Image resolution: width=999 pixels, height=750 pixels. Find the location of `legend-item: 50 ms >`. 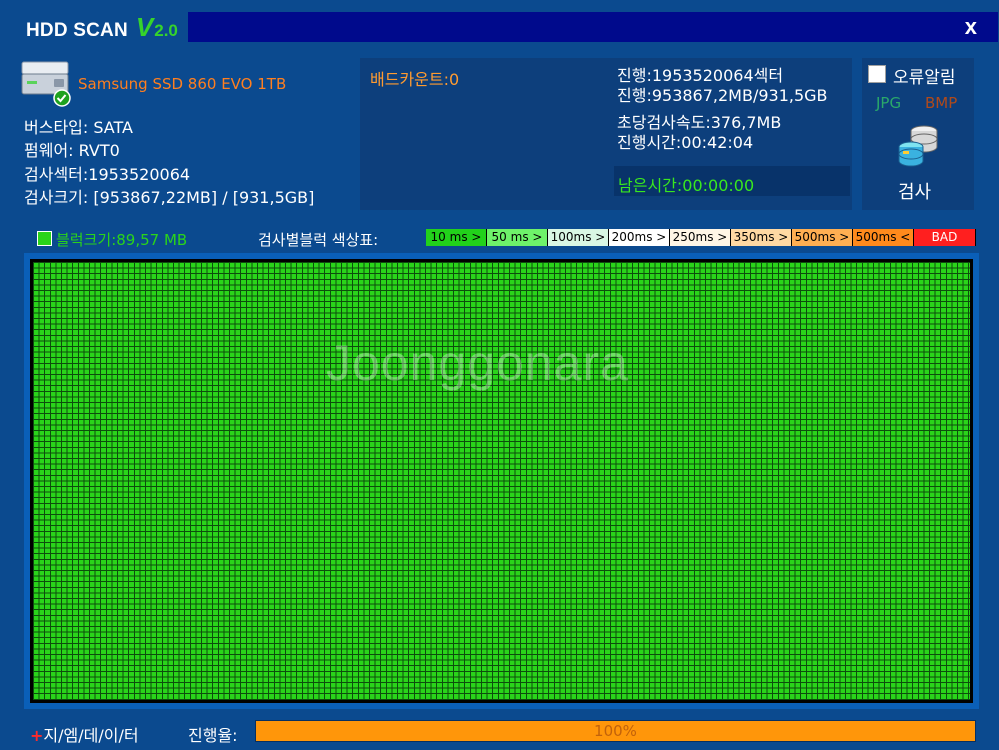

legend-item: 50 ms > is located at coordinates (517, 237).